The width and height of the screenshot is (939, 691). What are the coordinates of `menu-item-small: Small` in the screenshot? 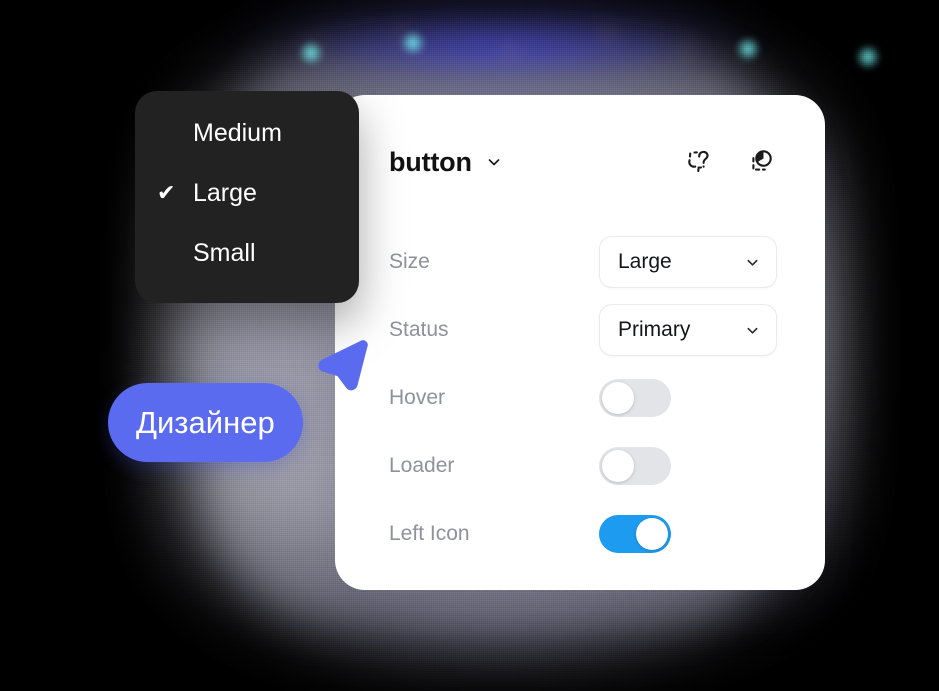 It's located at (247, 253).